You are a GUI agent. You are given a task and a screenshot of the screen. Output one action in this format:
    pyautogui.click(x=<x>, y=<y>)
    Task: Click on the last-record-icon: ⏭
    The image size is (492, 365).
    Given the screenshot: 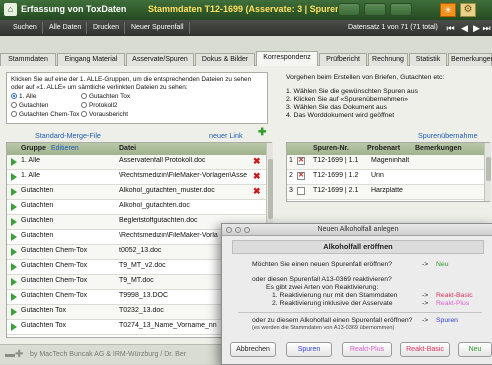 What is the action you would take?
    pyautogui.click(x=486, y=28)
    